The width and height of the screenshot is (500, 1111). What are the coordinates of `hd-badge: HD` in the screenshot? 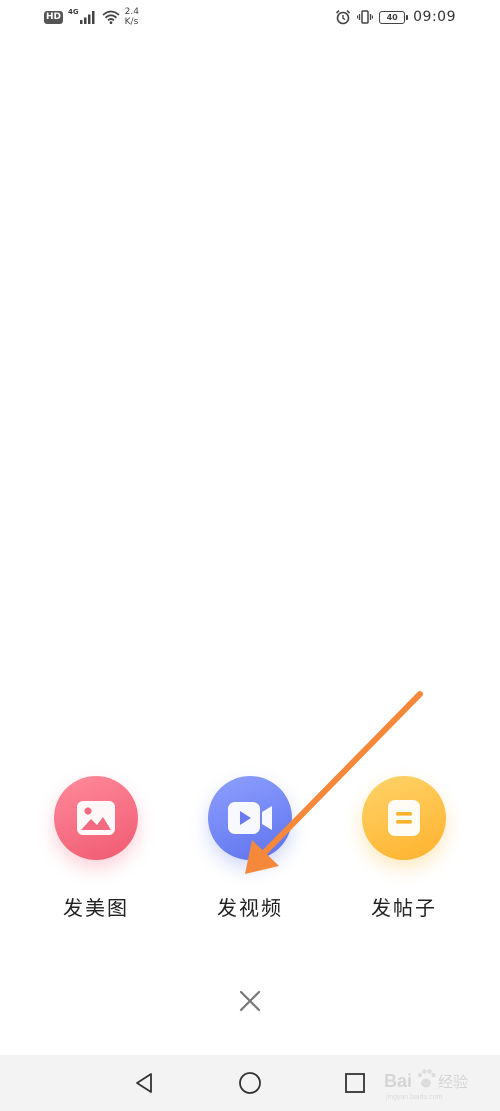 It's located at (54, 17).